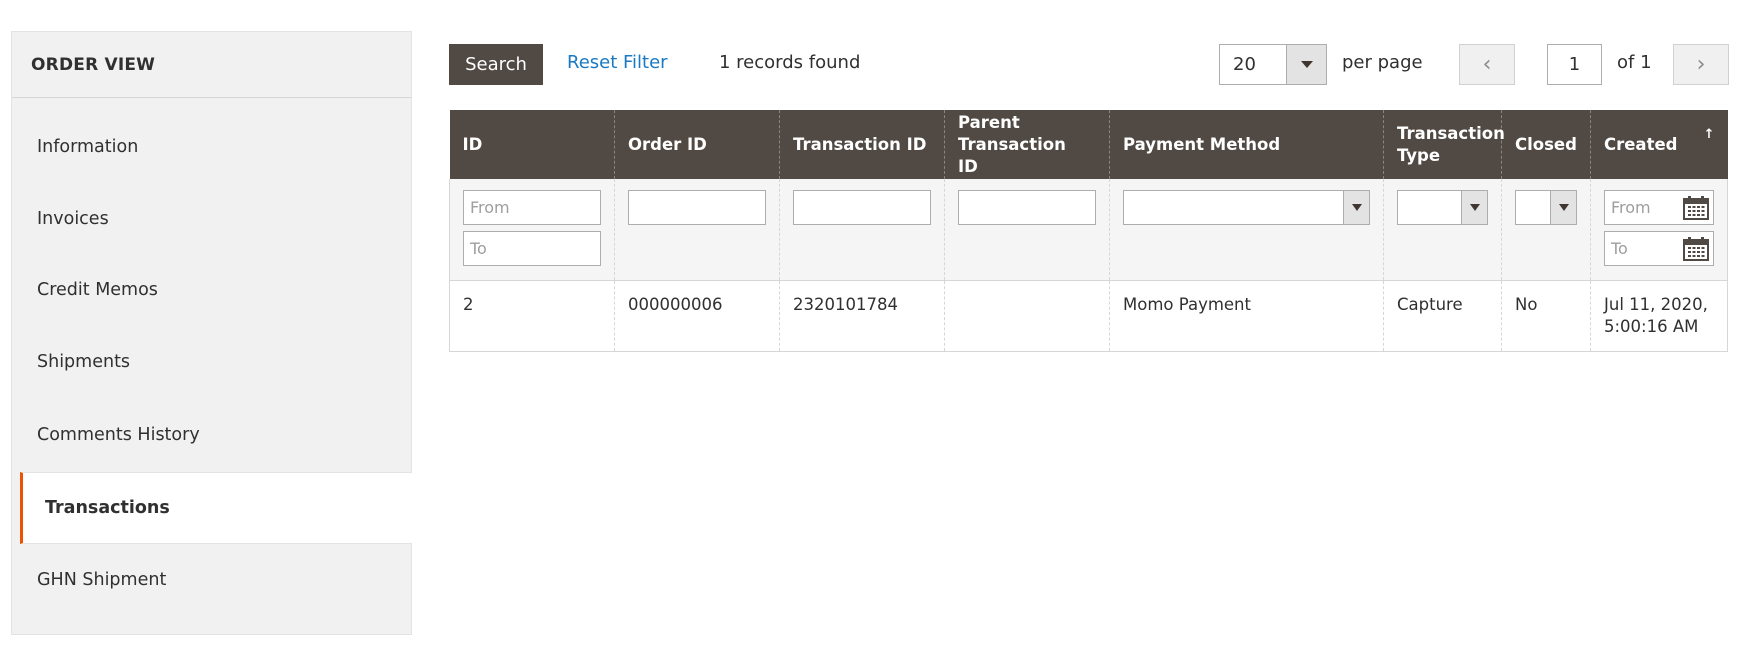  I want to click on created-date: Jul 11, 2020,, so click(1656, 304).